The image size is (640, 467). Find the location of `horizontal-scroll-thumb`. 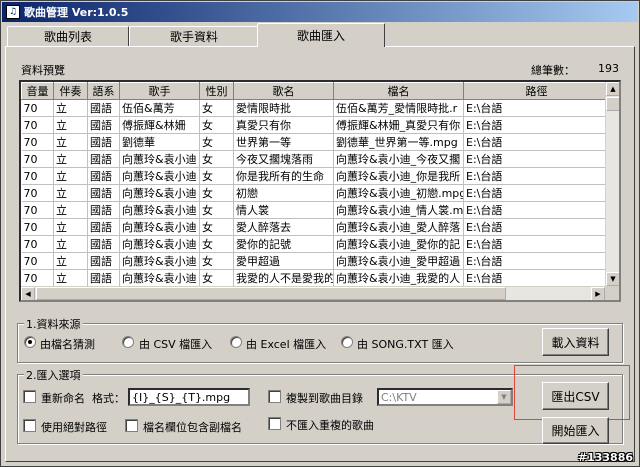

horizontal-scroll-thumb is located at coordinates (271, 293).